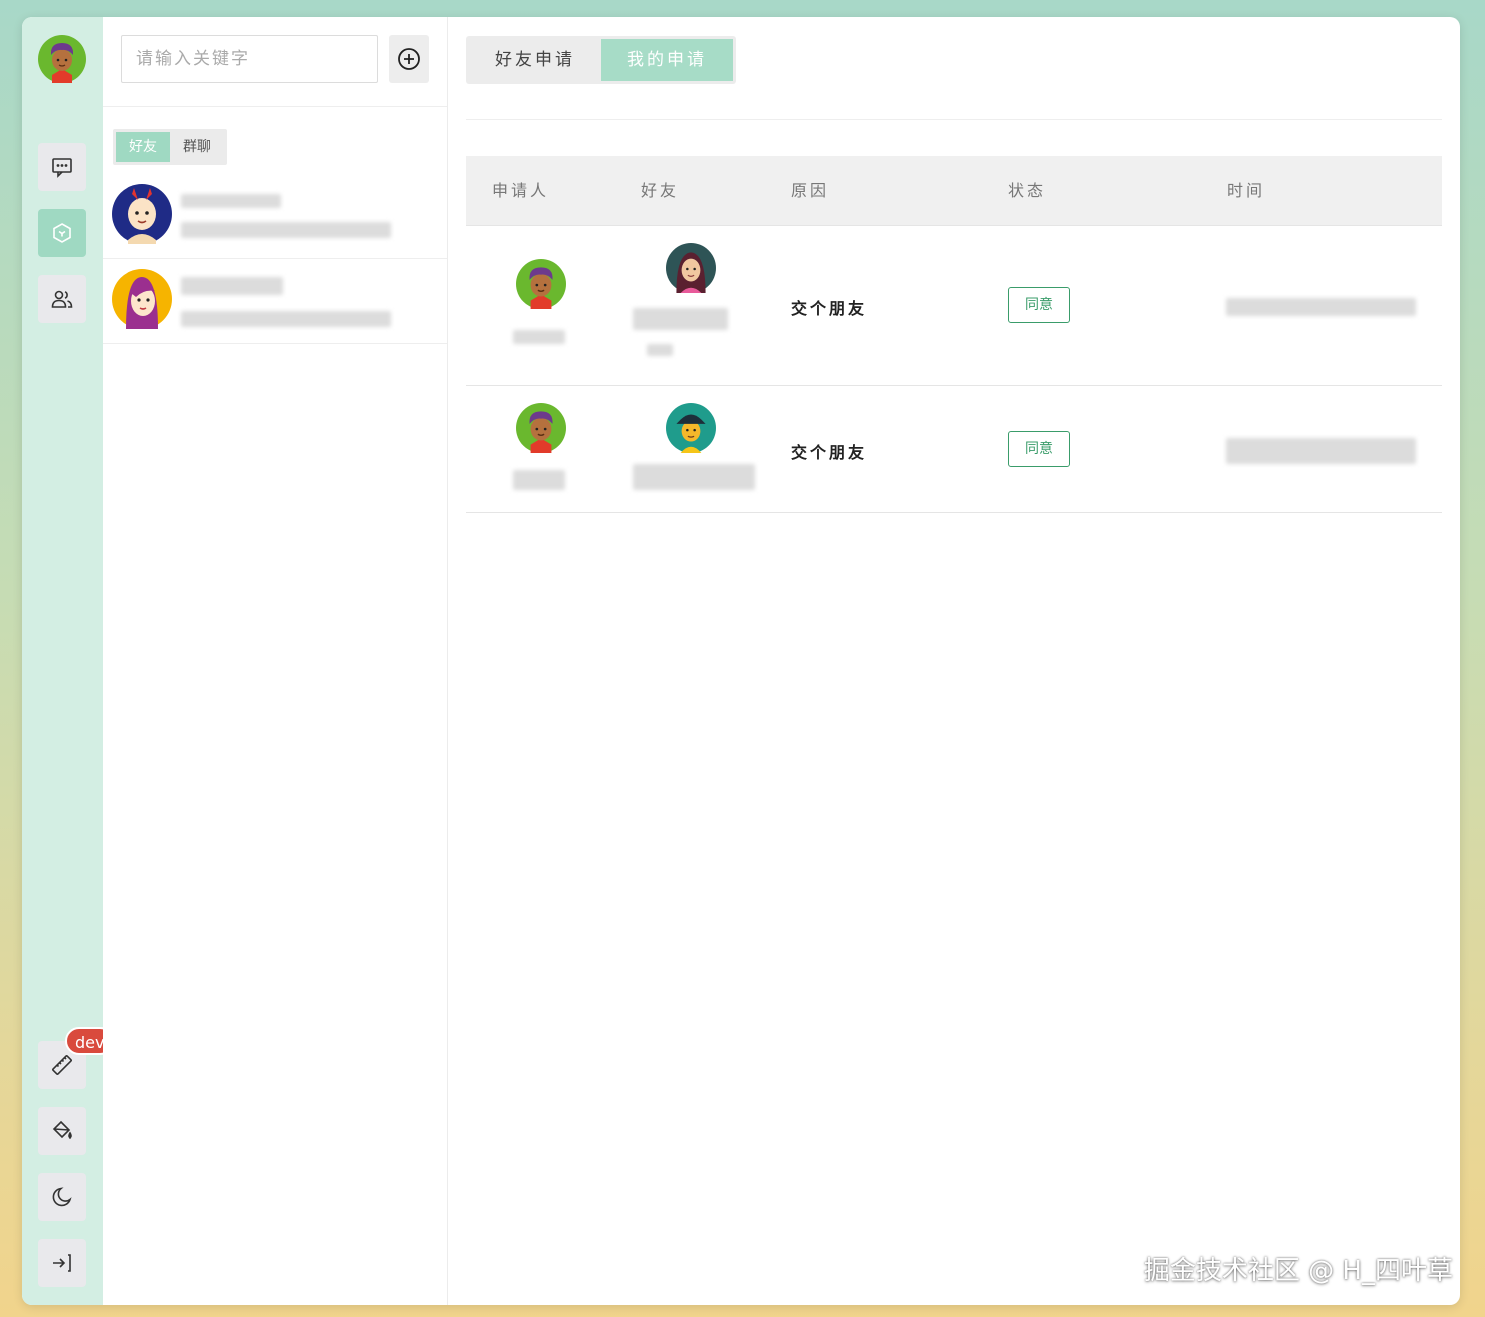  What do you see at coordinates (62, 1065) in the screenshot?
I see `ruler-icon` at bounding box center [62, 1065].